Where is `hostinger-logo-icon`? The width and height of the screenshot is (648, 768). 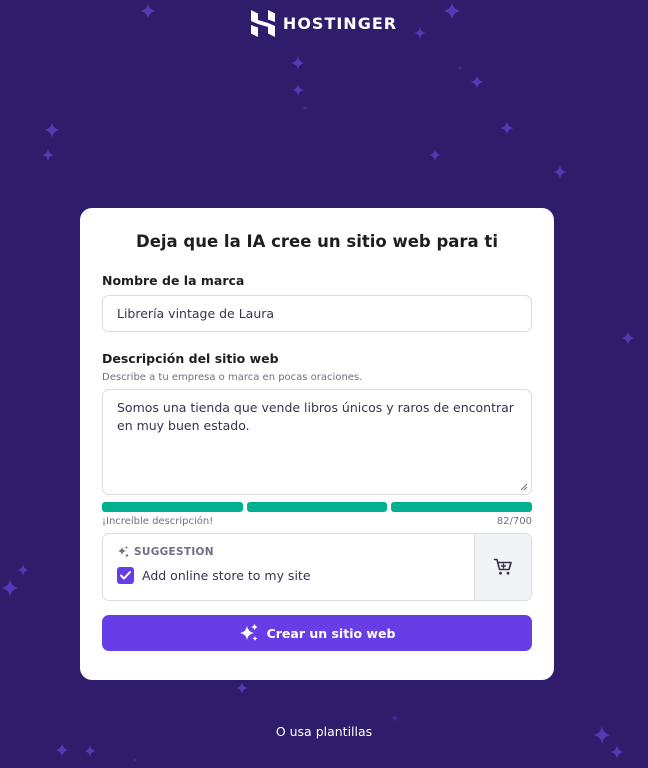
hostinger-logo-icon is located at coordinates (262, 23).